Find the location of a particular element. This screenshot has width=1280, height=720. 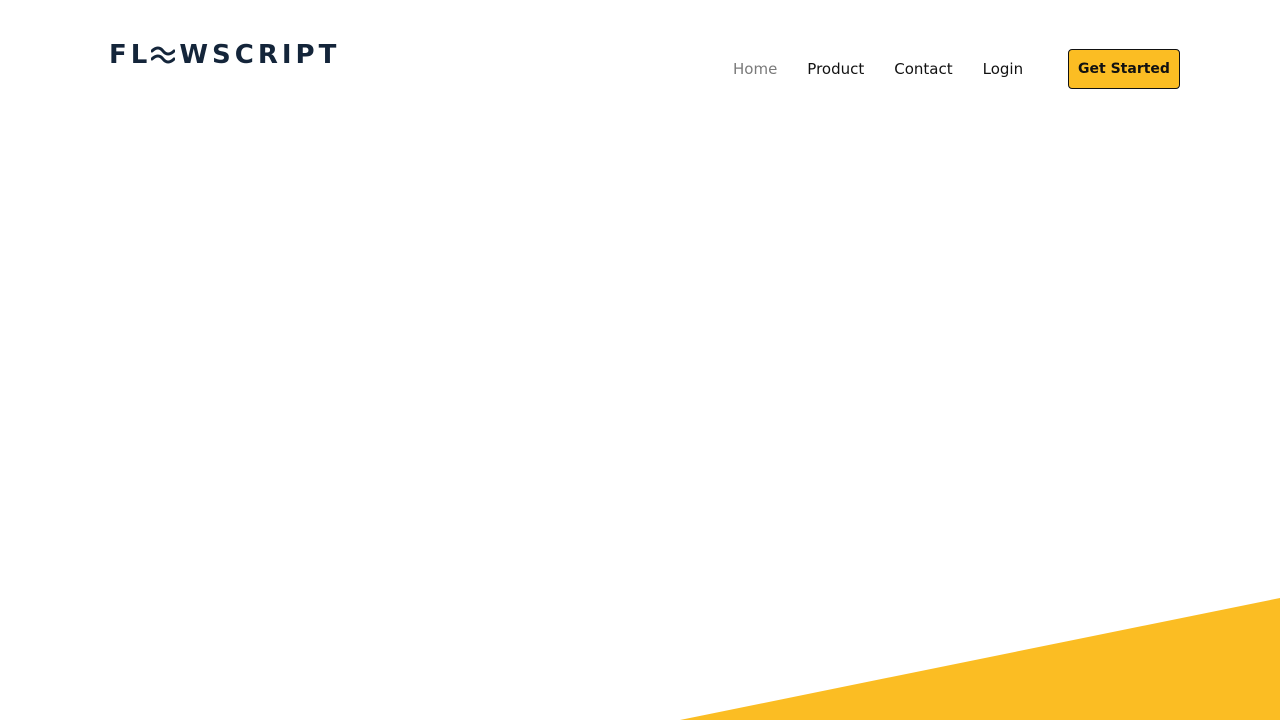

wave-icon is located at coordinates (163, 55).